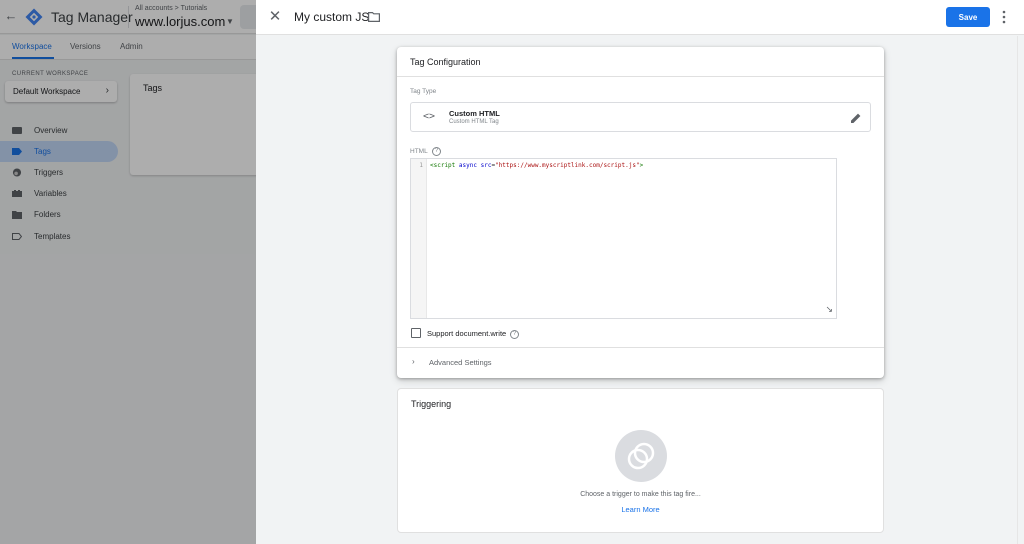 The width and height of the screenshot is (1024, 544). Describe the element at coordinates (423, 91) in the screenshot. I see `tag-type-label: Tag Type` at that location.